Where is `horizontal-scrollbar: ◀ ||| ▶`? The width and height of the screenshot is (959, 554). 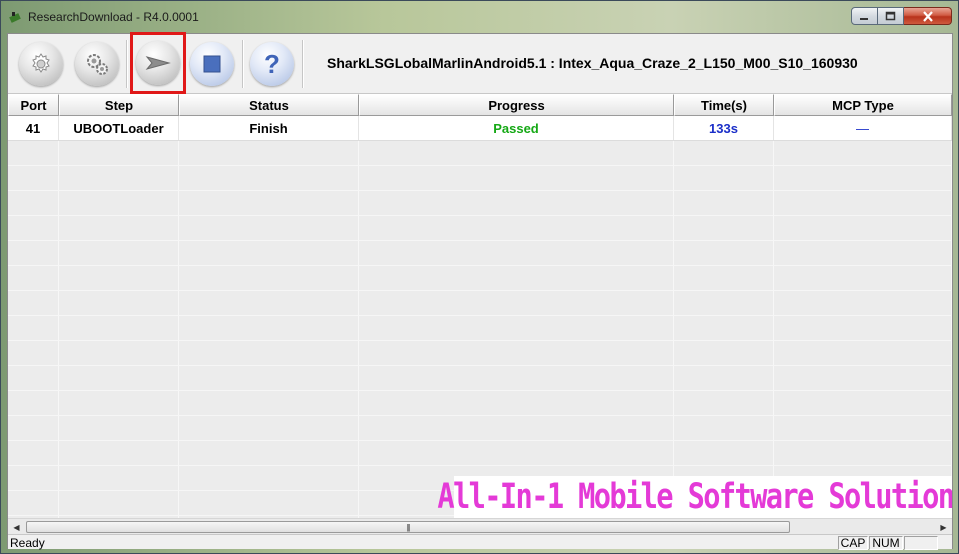 horizontal-scrollbar: ◀ ||| ▶ is located at coordinates (480, 526).